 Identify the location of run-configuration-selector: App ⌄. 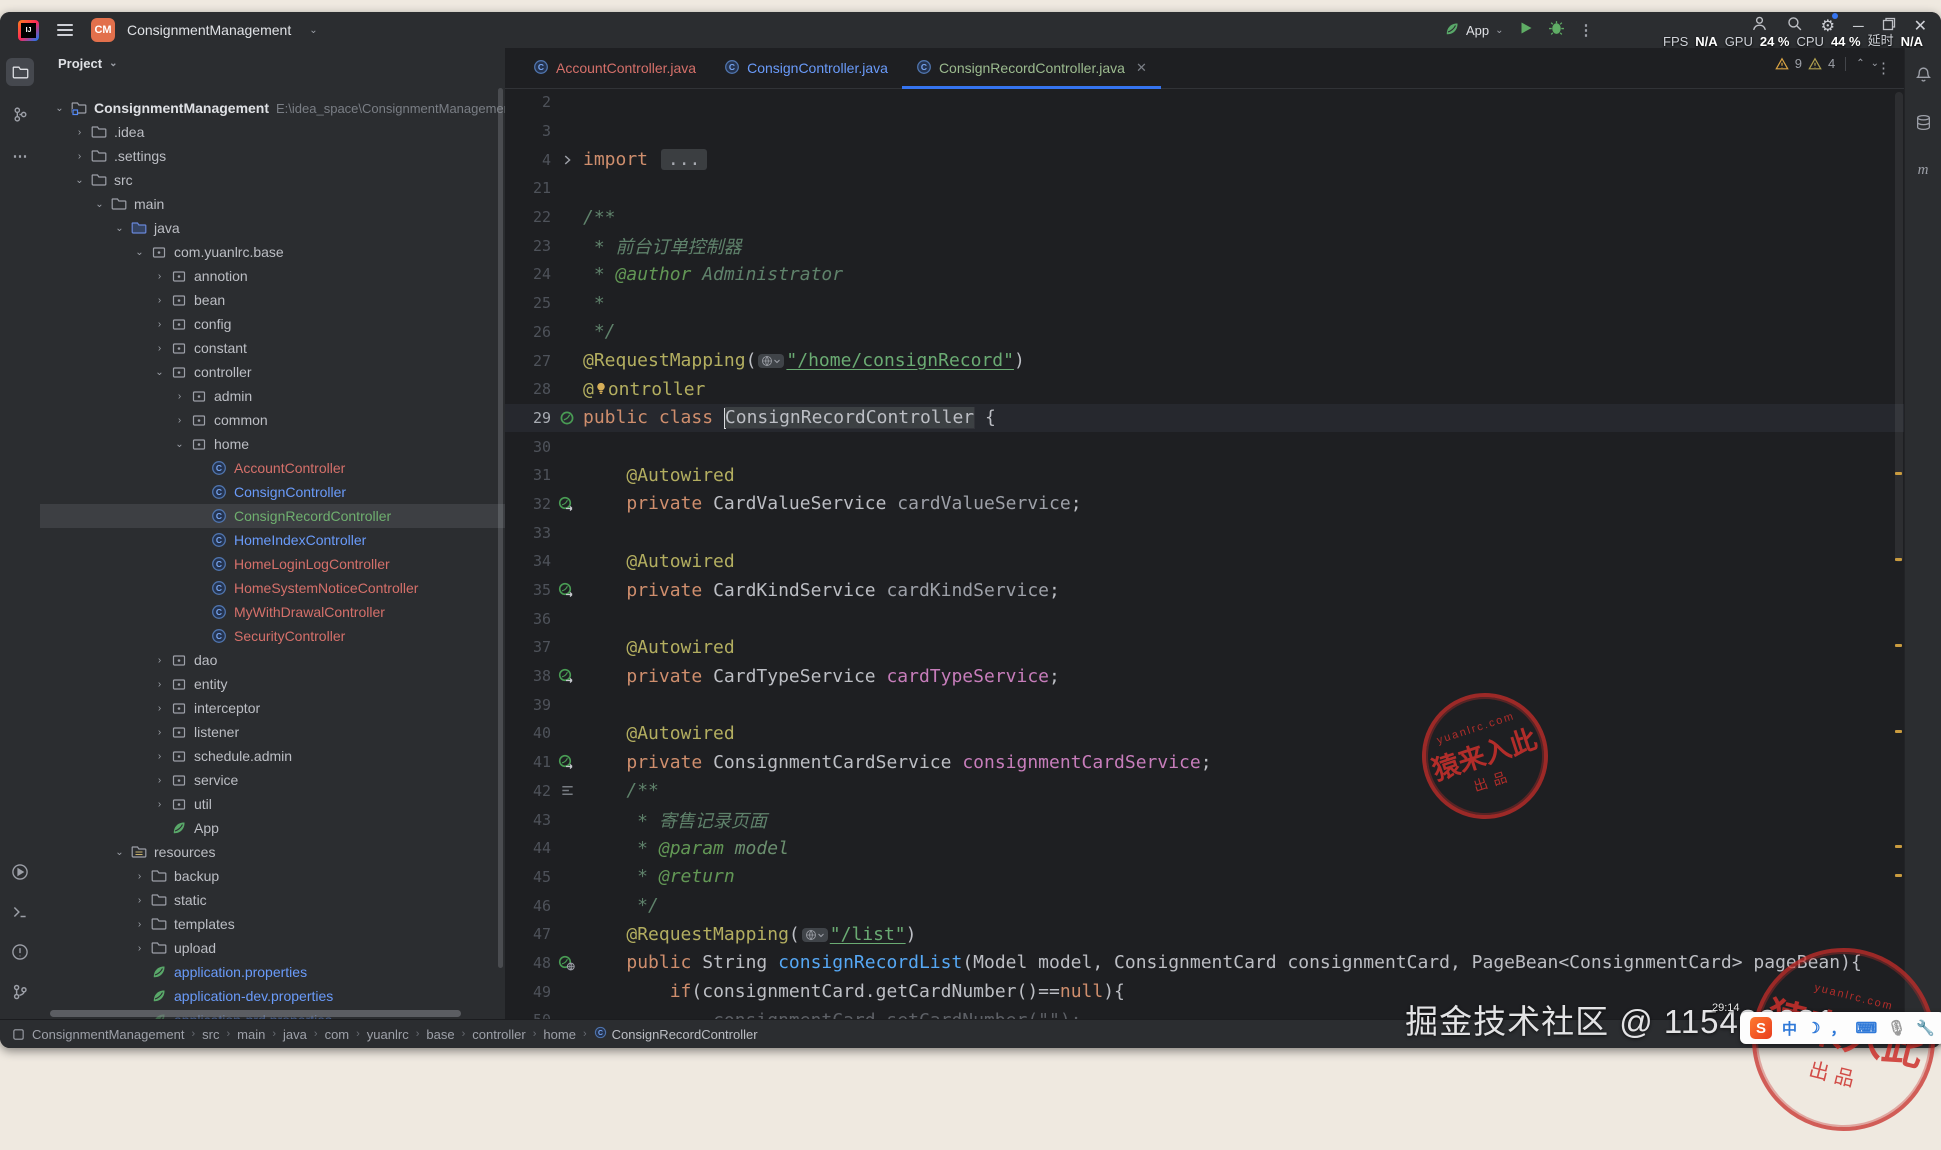
(1474, 30).